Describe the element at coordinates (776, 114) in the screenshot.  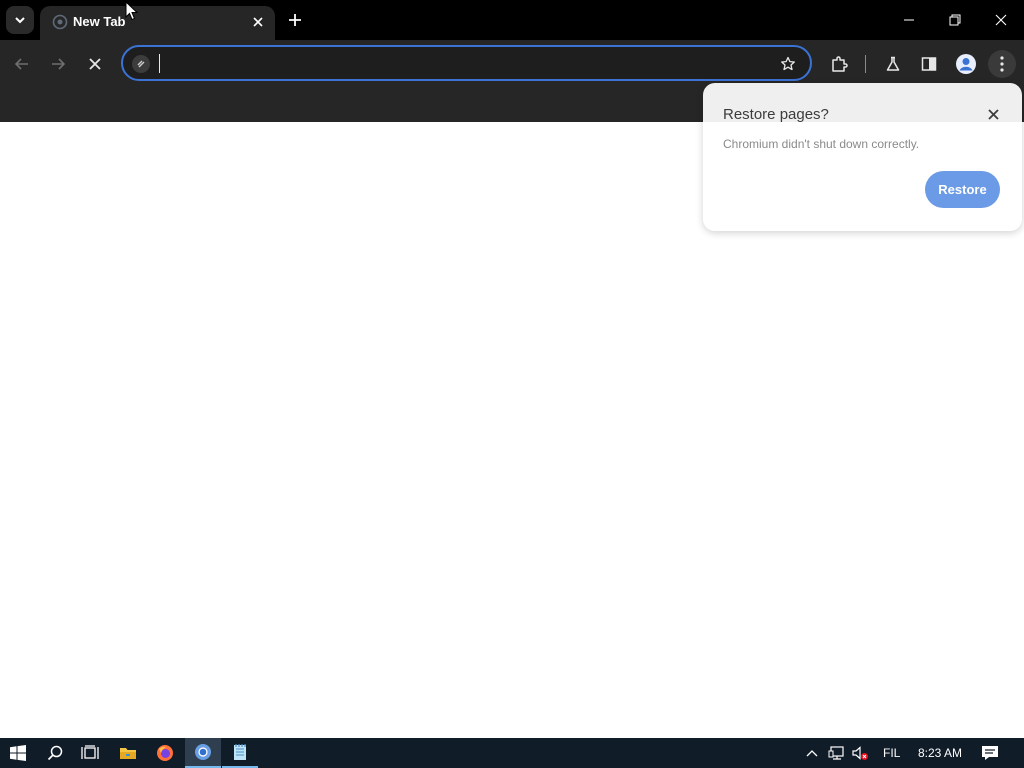
I see `dialog-title: Restore pages?` at that location.